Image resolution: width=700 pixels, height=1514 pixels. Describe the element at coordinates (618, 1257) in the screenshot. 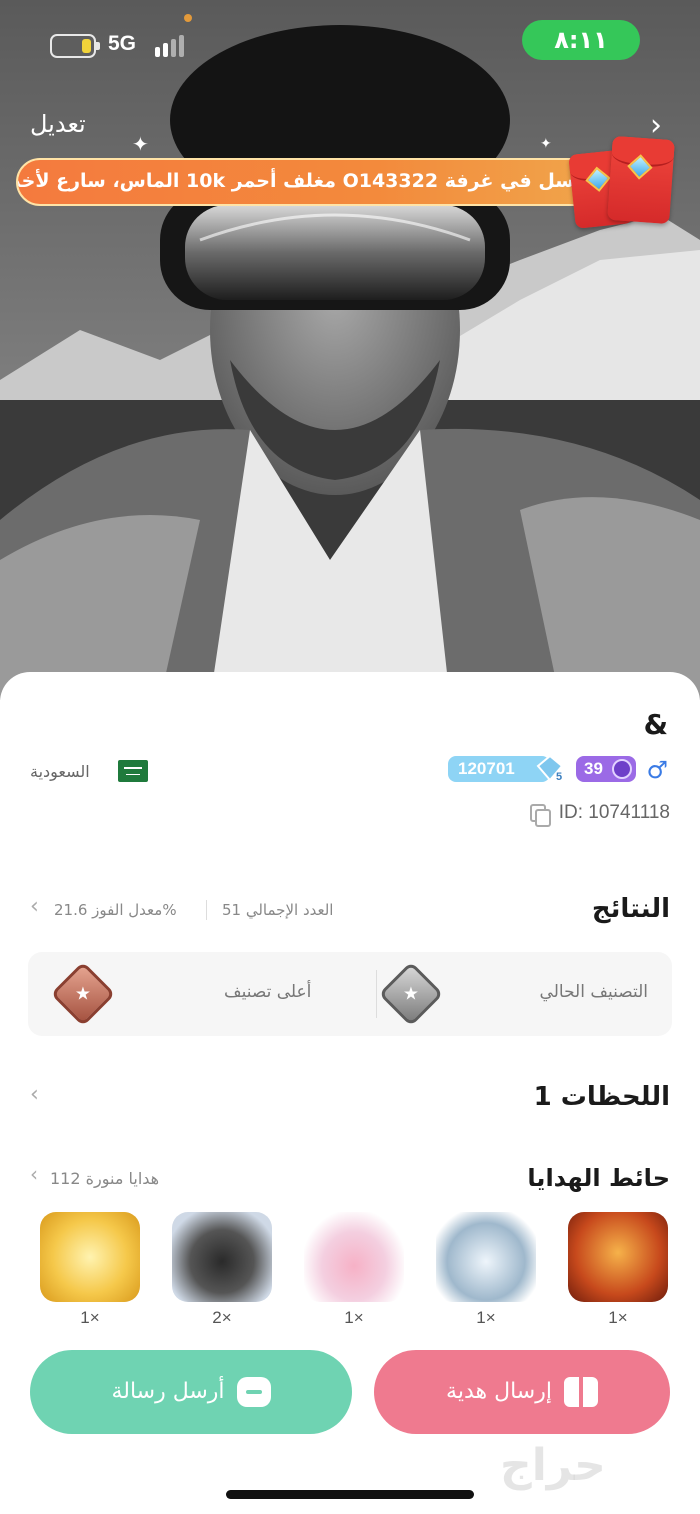

I see `lion-gift-icon` at that location.